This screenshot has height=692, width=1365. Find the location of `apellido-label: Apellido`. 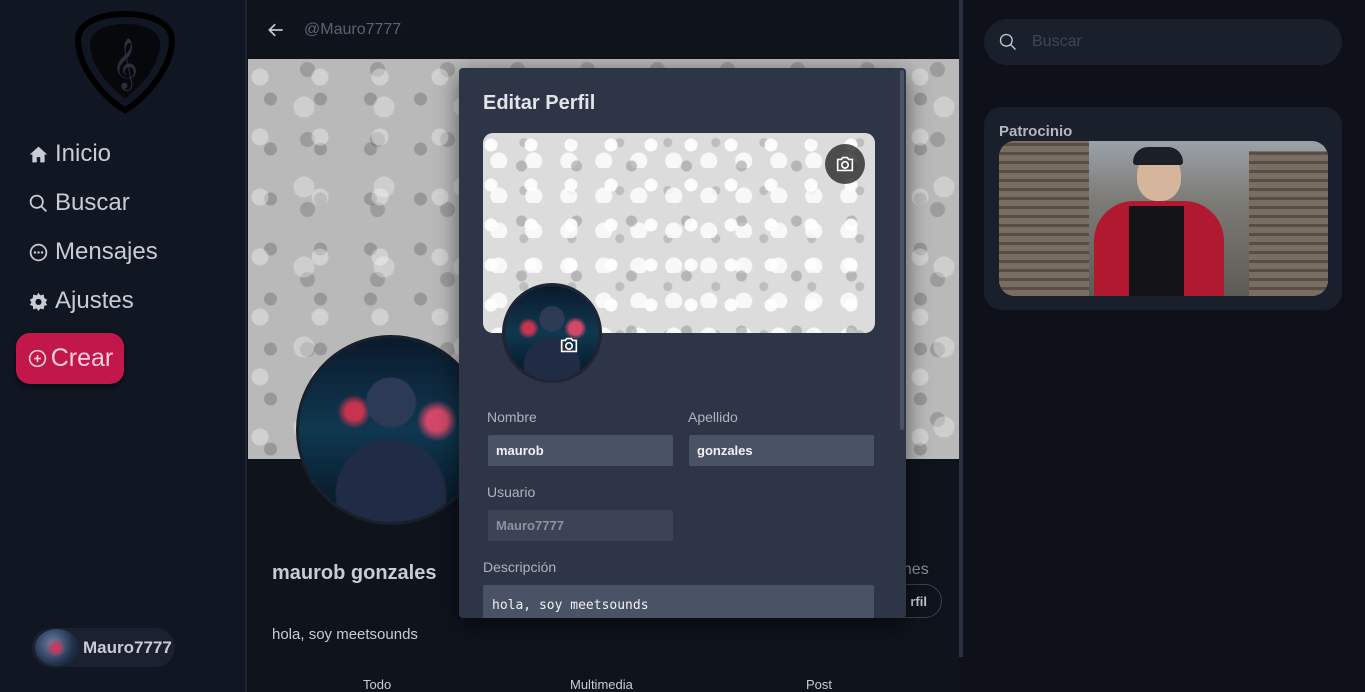

apellido-label: Apellido is located at coordinates (713, 417).